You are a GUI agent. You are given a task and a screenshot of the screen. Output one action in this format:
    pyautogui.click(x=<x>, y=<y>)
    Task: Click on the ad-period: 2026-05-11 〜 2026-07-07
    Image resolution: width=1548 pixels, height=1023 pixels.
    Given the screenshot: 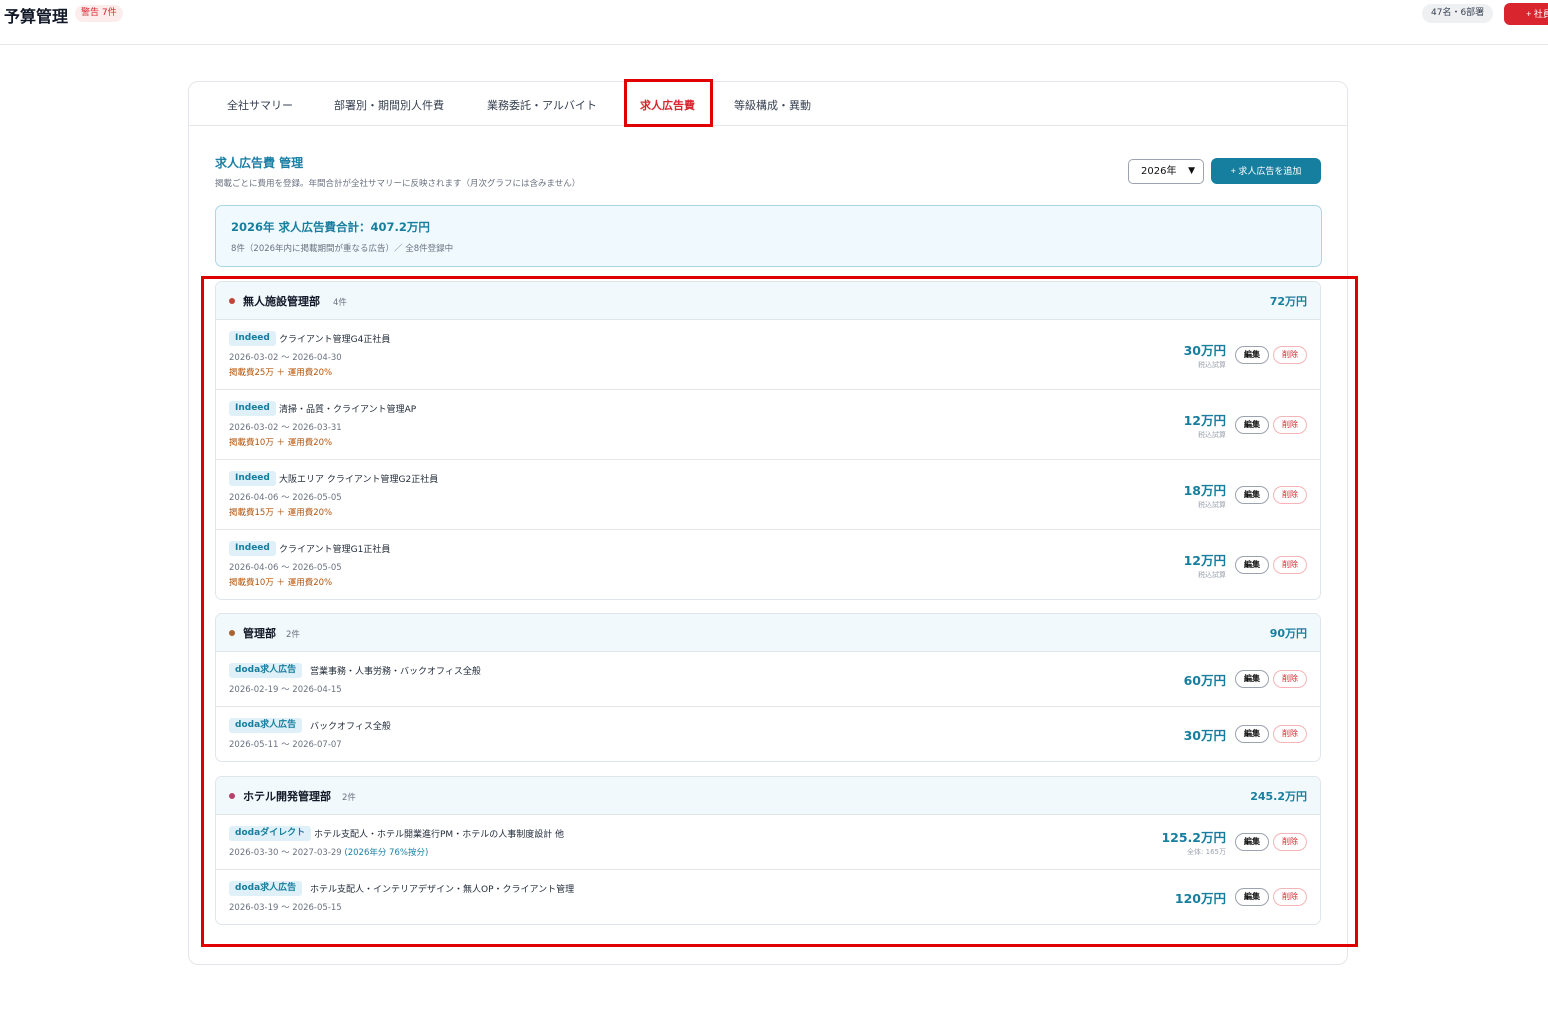 What is the action you would take?
    pyautogui.click(x=285, y=745)
    